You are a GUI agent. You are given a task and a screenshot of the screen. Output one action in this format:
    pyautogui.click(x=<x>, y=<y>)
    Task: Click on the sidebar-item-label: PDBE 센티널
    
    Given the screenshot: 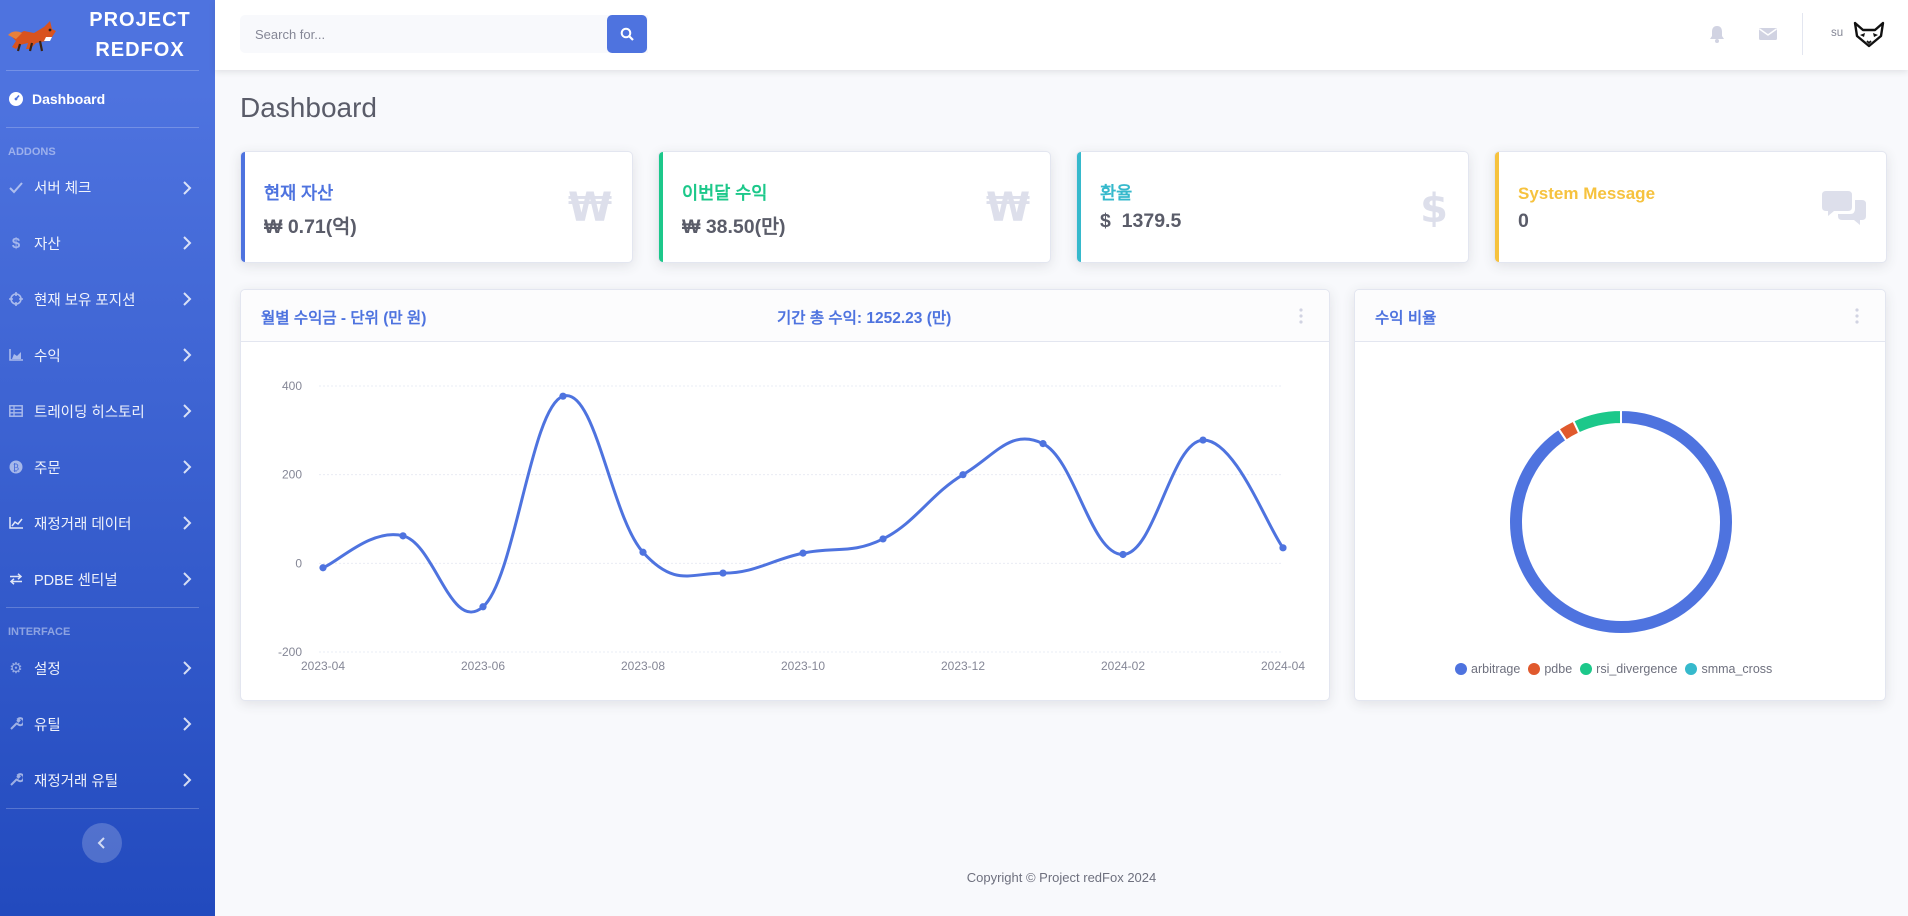 What is the action you would take?
    pyautogui.click(x=76, y=580)
    